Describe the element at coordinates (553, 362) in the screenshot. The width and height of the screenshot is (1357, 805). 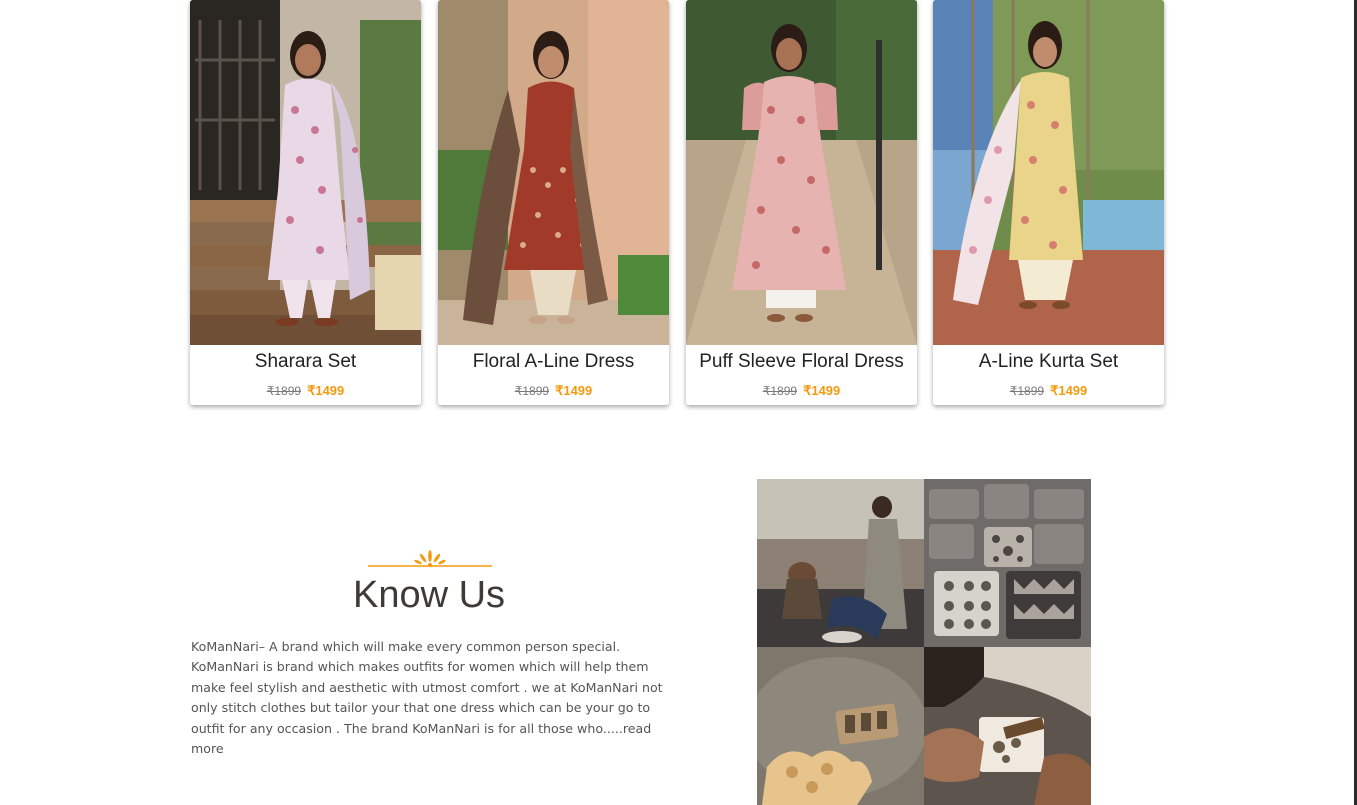
I see `product-name: Floral A-Line Dress` at that location.